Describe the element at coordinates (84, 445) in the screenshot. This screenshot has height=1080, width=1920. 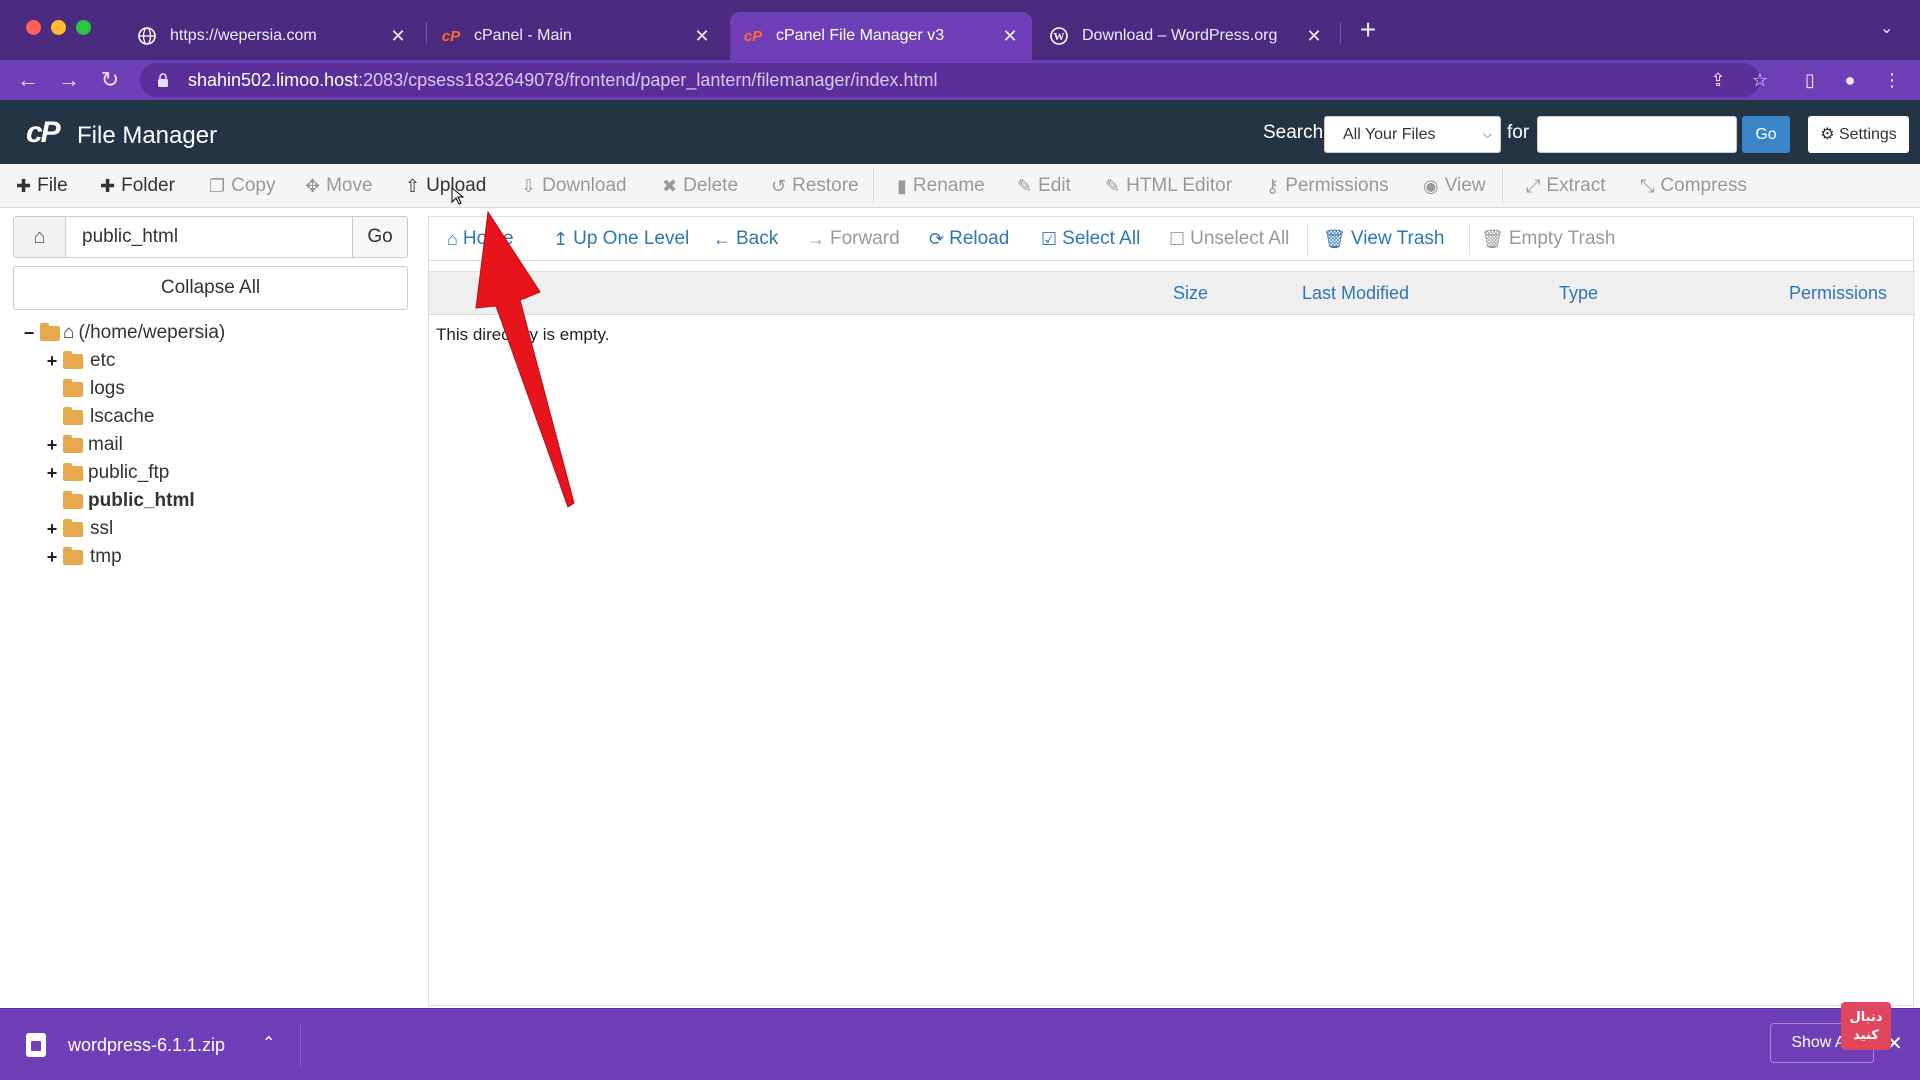
I see `tree-item-mail: + mail` at that location.